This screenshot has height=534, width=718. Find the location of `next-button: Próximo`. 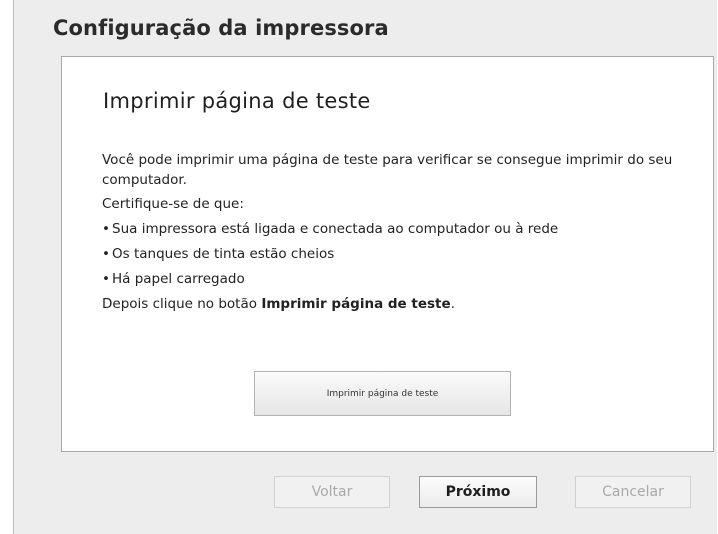

next-button: Próximo is located at coordinates (478, 492).